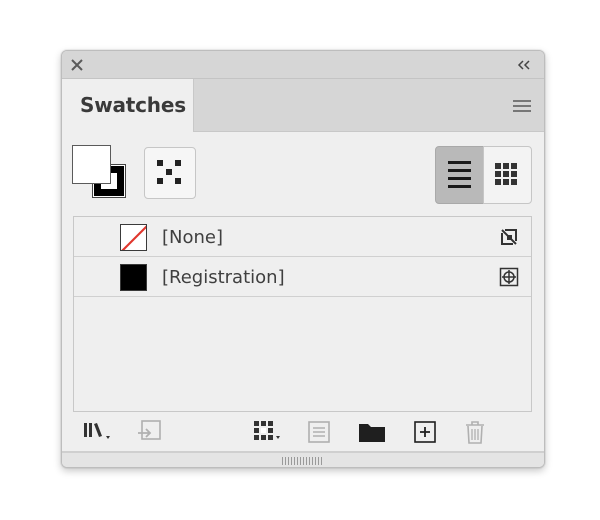  Describe the element at coordinates (303, 65) in the screenshot. I see `panel-titlebar` at that location.